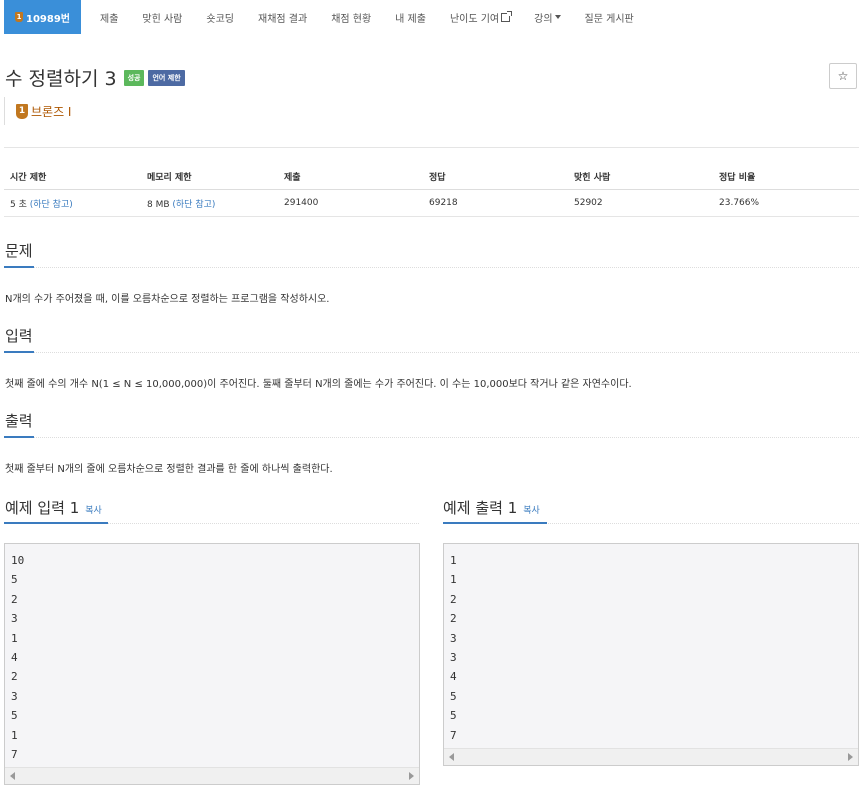 The width and height of the screenshot is (867, 792). What do you see at coordinates (786, 203) in the screenshot?
I see `ratio-value: 23.766%` at bounding box center [786, 203].